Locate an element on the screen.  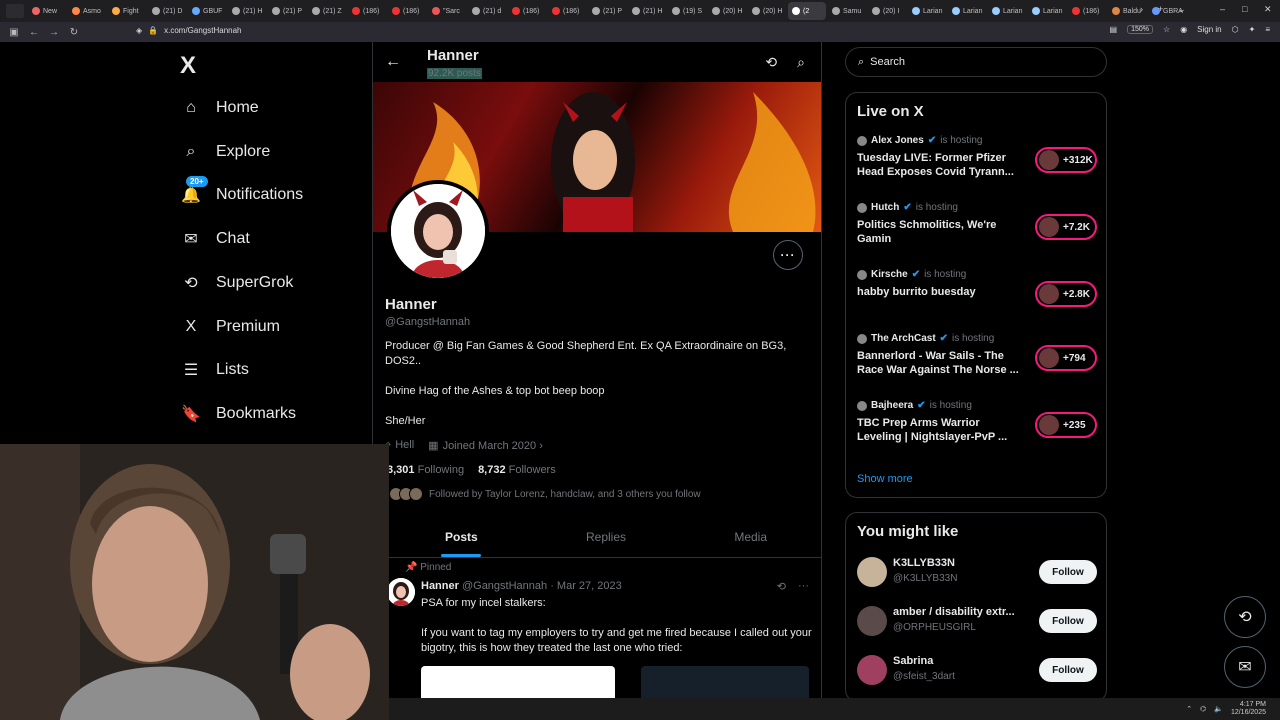
browser-tab: (21) d is located at coordinates (487, 11).